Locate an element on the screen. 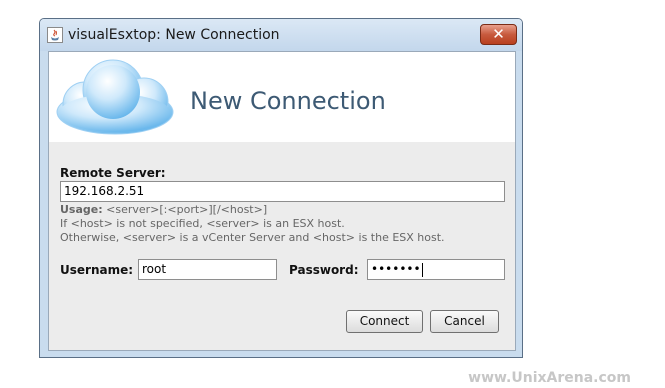  usage-label: Usage: is located at coordinates (81, 209).